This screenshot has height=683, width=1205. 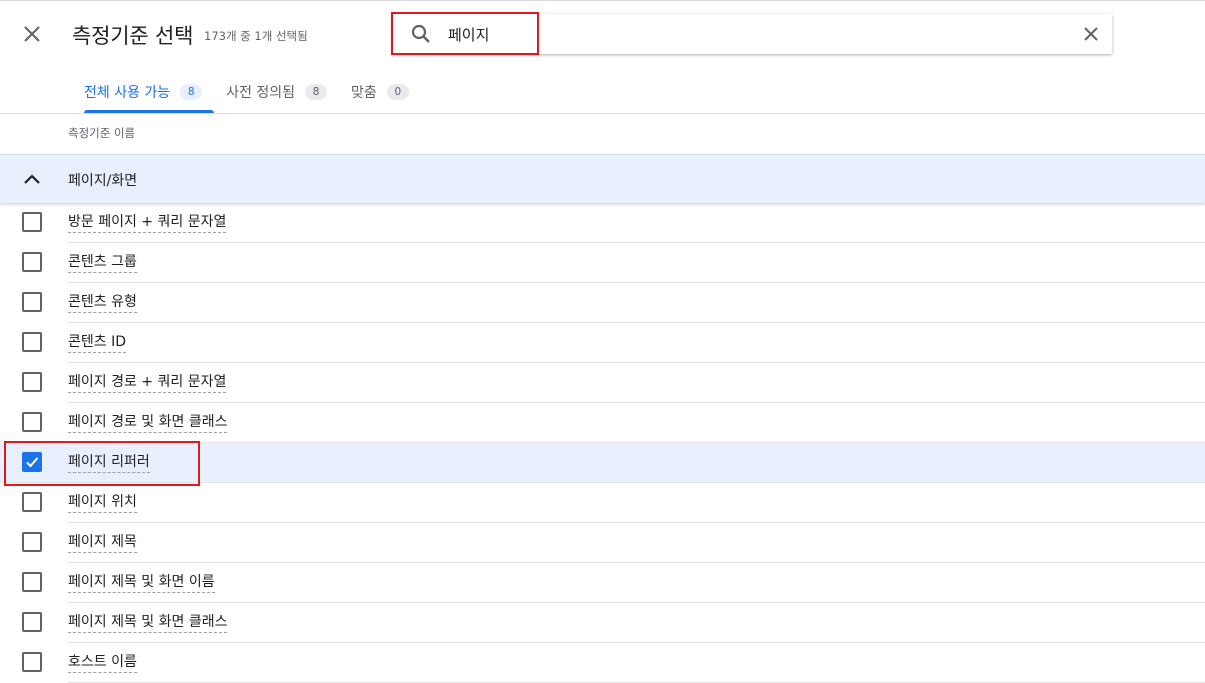 I want to click on list-item: 페이지 경로 + 쿼리 문자열, so click(x=602, y=383).